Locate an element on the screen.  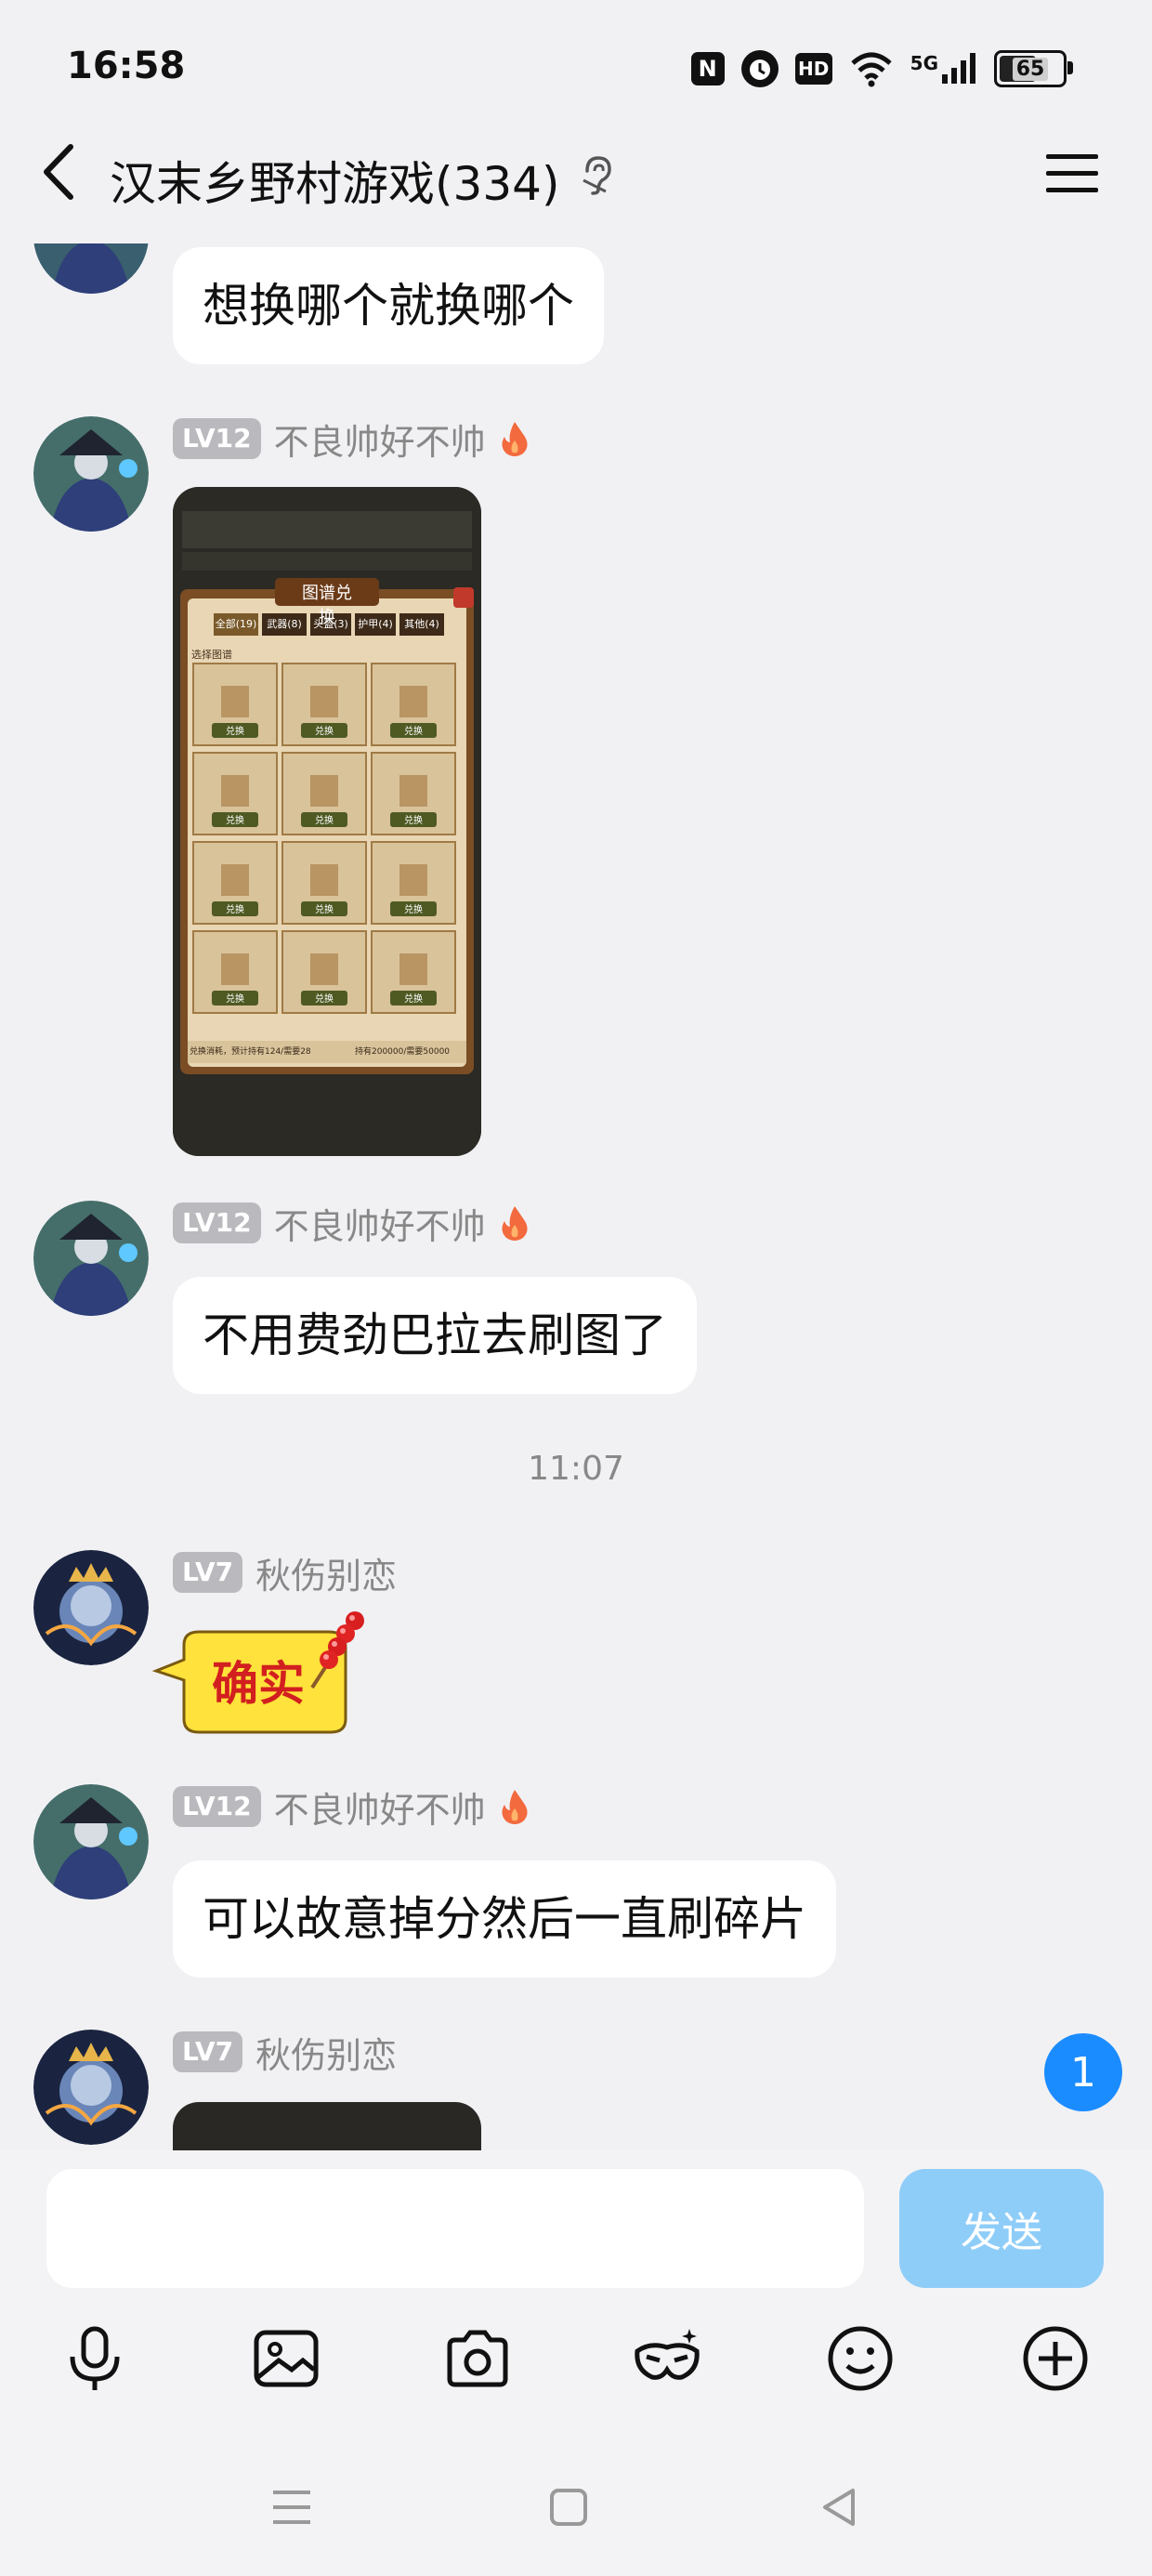
battery-icon: 65 is located at coordinates (1033, 68).